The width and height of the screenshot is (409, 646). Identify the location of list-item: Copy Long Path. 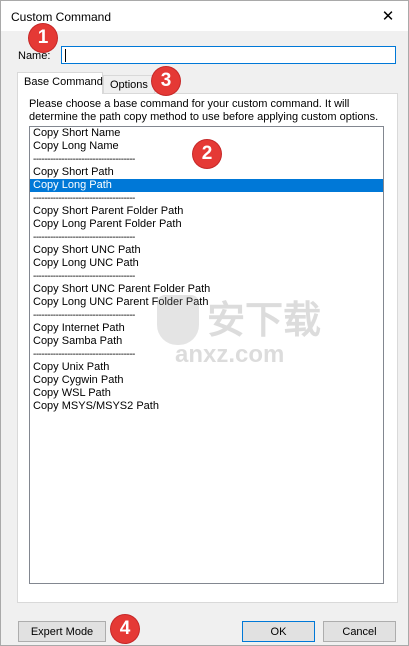
(206, 185).